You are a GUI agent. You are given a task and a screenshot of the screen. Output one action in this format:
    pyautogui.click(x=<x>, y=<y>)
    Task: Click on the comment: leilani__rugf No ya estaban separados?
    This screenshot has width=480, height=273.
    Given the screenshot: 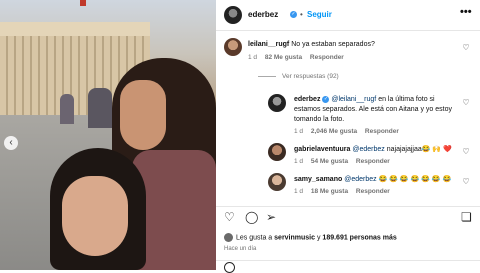 What is the action you would take?
    pyautogui.click(x=355, y=45)
    